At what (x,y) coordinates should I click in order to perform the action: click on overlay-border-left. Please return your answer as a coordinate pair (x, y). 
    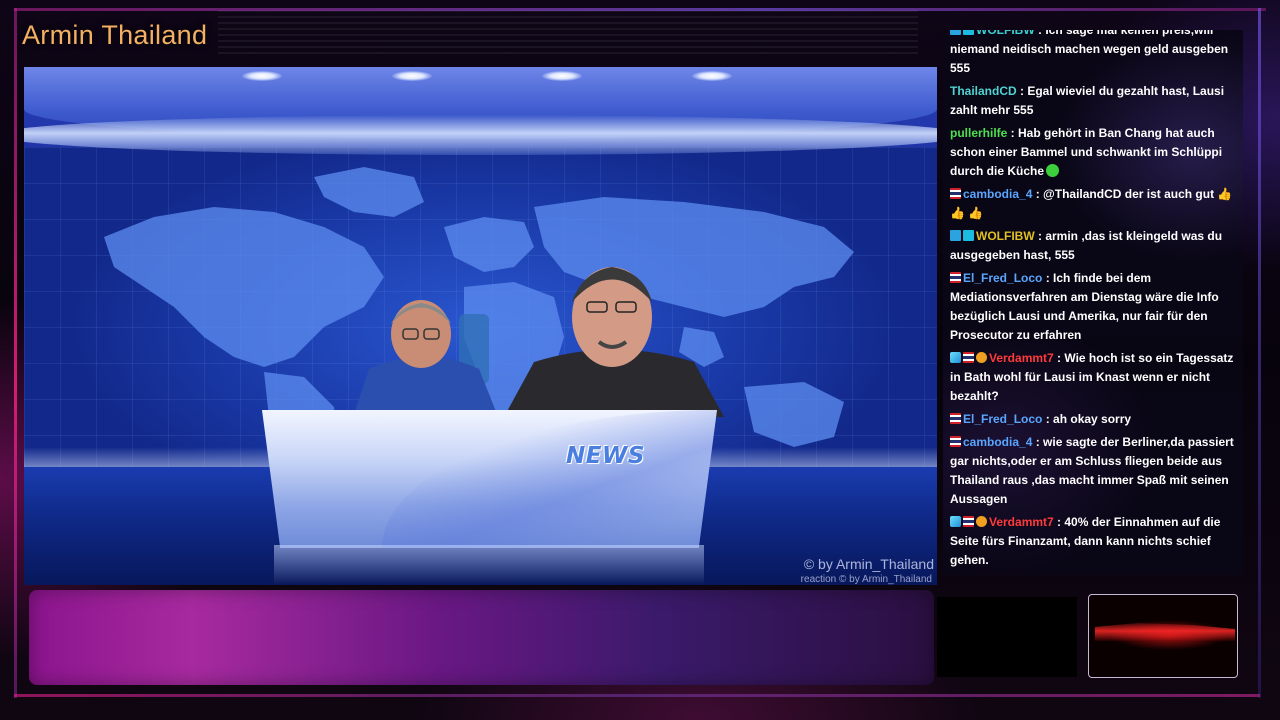
    Looking at the image, I should click on (15, 353).